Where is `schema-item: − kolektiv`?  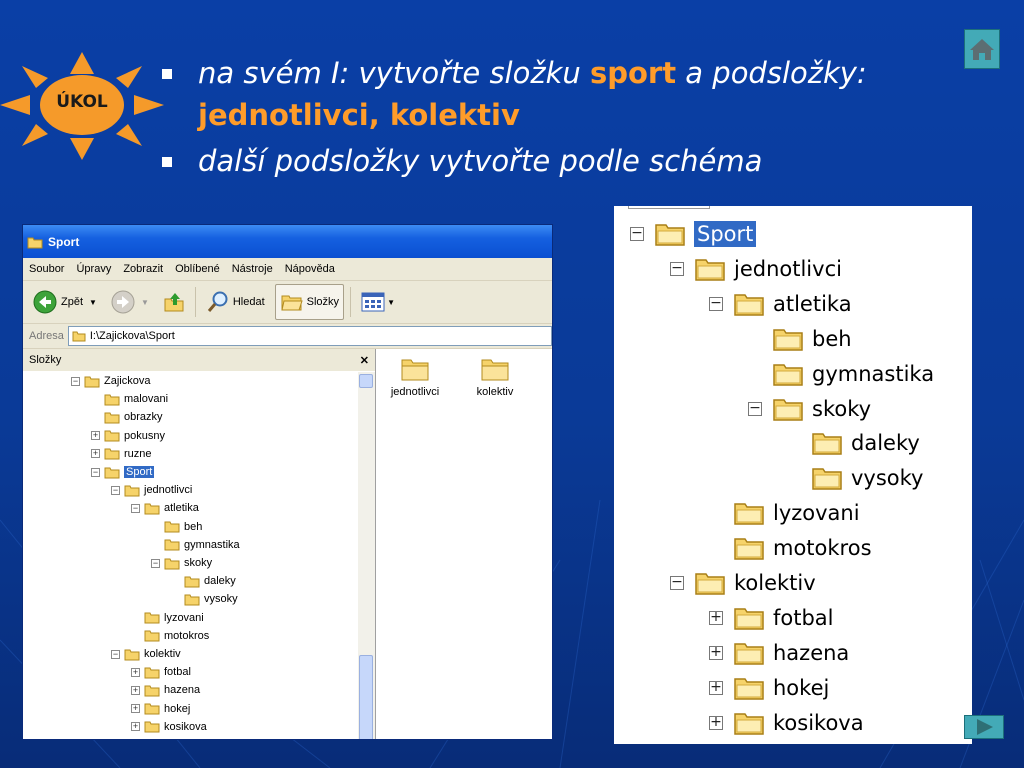 schema-item: − kolektiv is located at coordinates (743, 583).